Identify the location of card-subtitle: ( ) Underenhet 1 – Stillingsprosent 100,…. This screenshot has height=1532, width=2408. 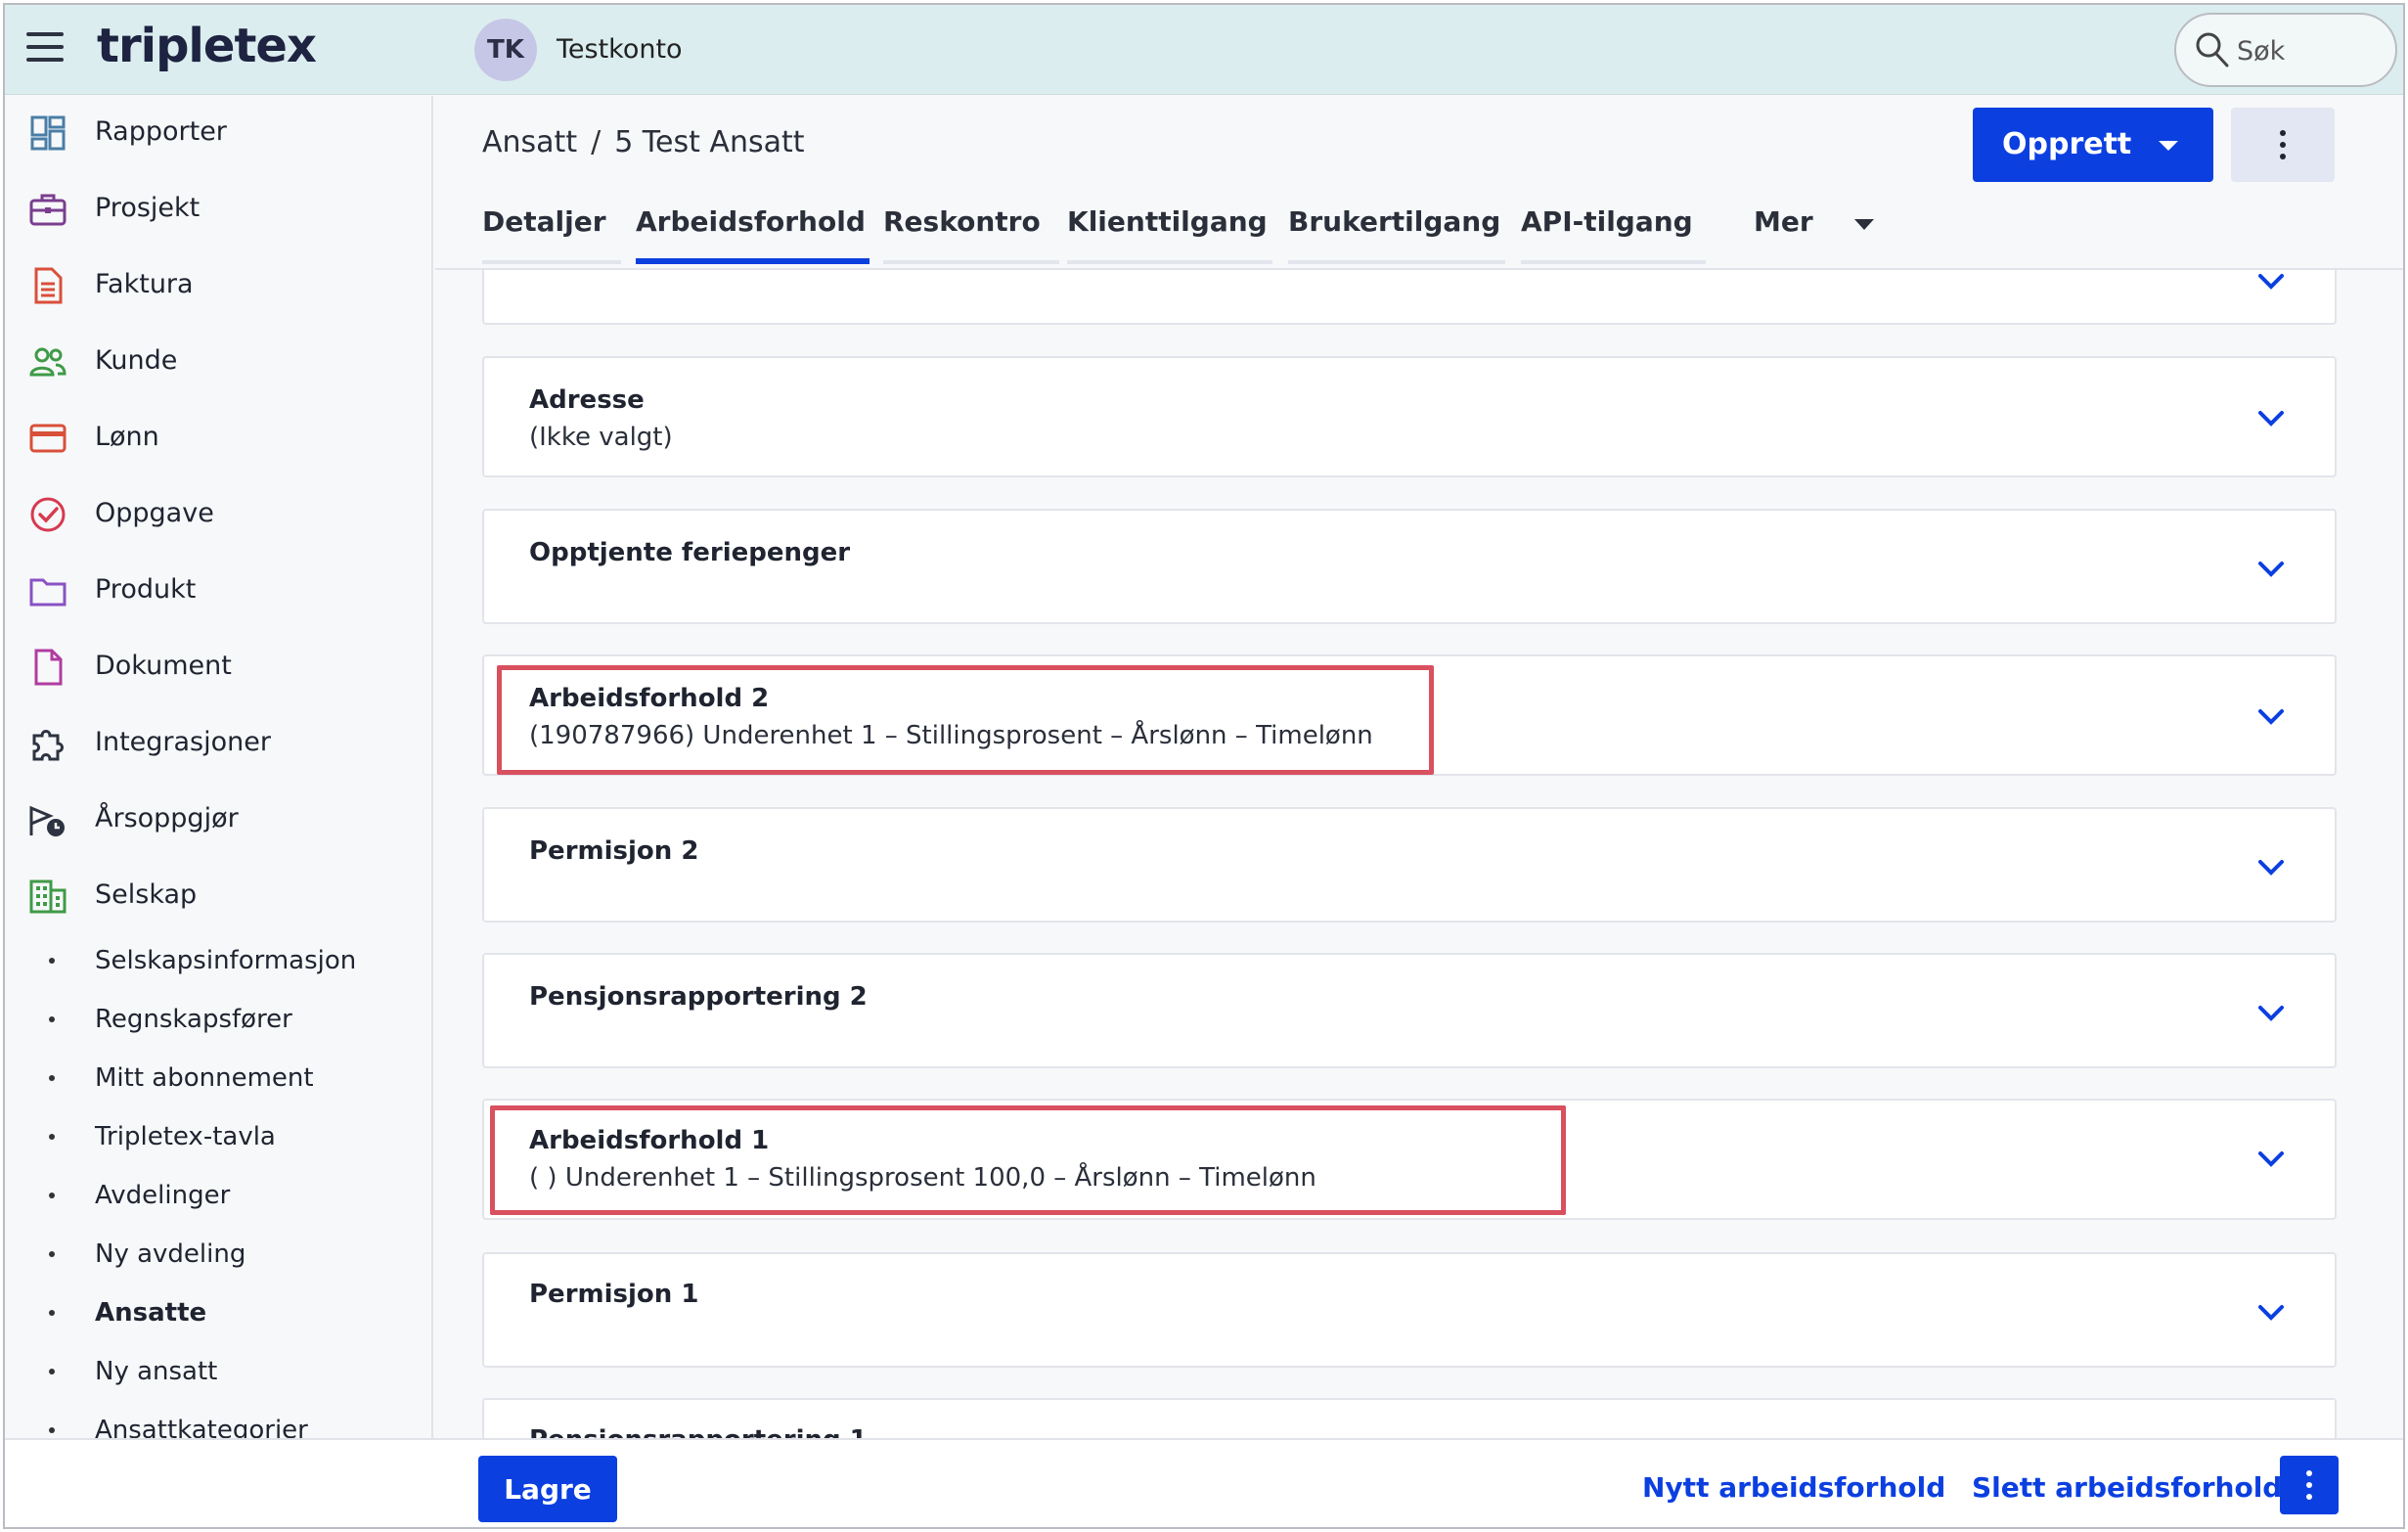
(923, 1178).